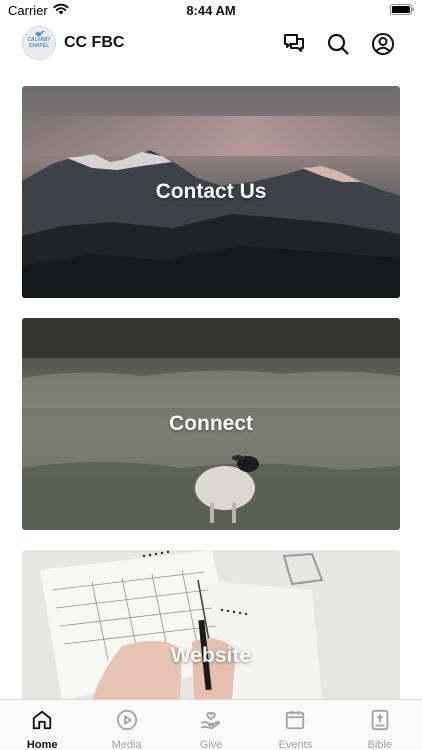 The height and width of the screenshot is (750, 422). I want to click on tab-events: Events, so click(295, 725).